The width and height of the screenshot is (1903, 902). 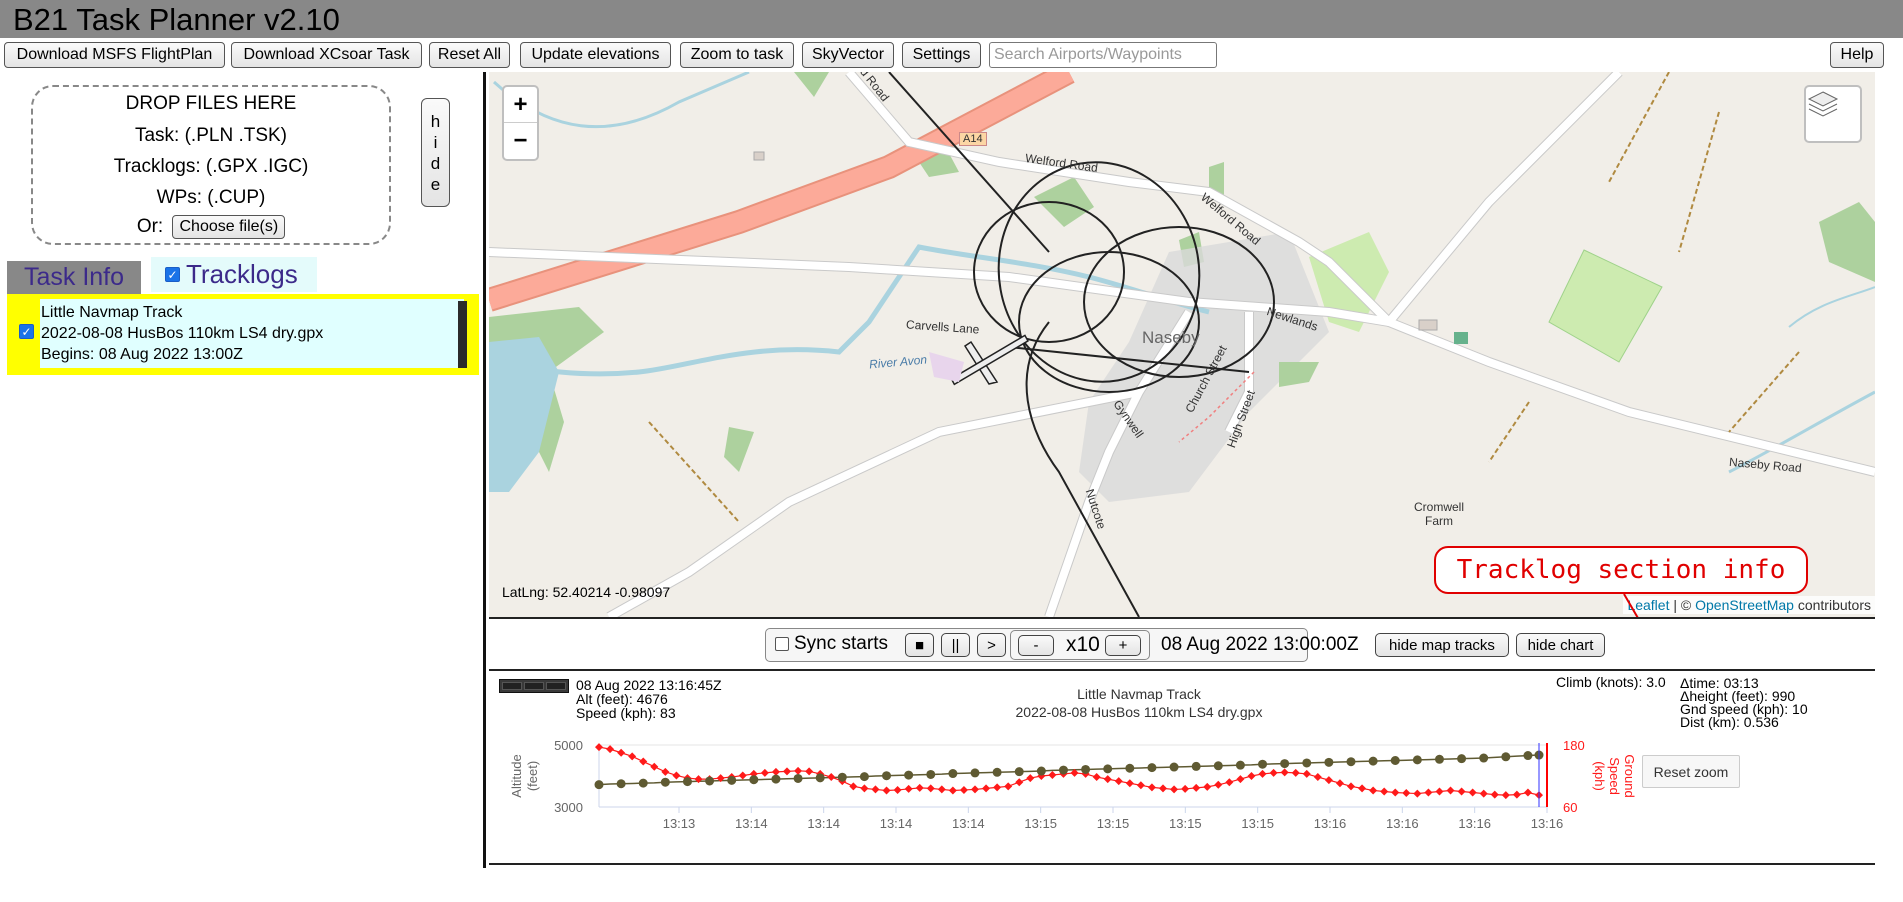 I want to click on map-label-a14: A14, so click(x=973, y=139).